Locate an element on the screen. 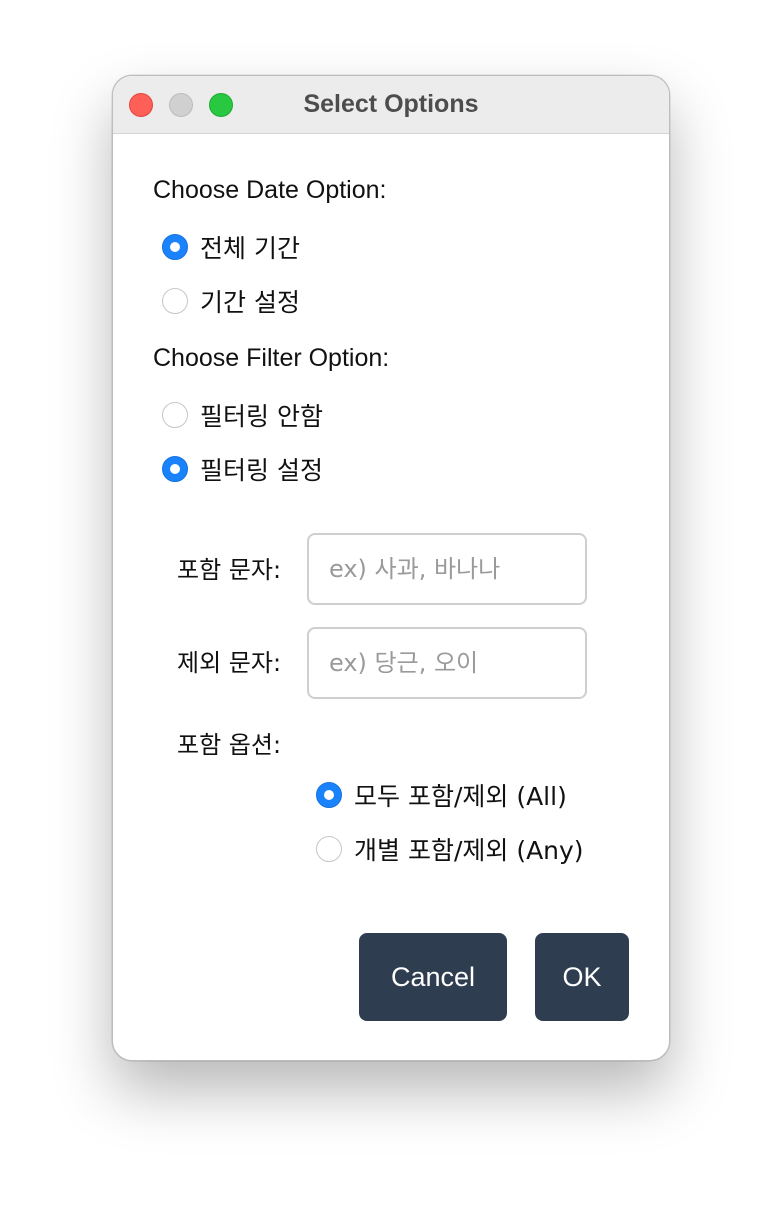  radio-label: 개별 포함/제외 (Any) is located at coordinates (469, 850).